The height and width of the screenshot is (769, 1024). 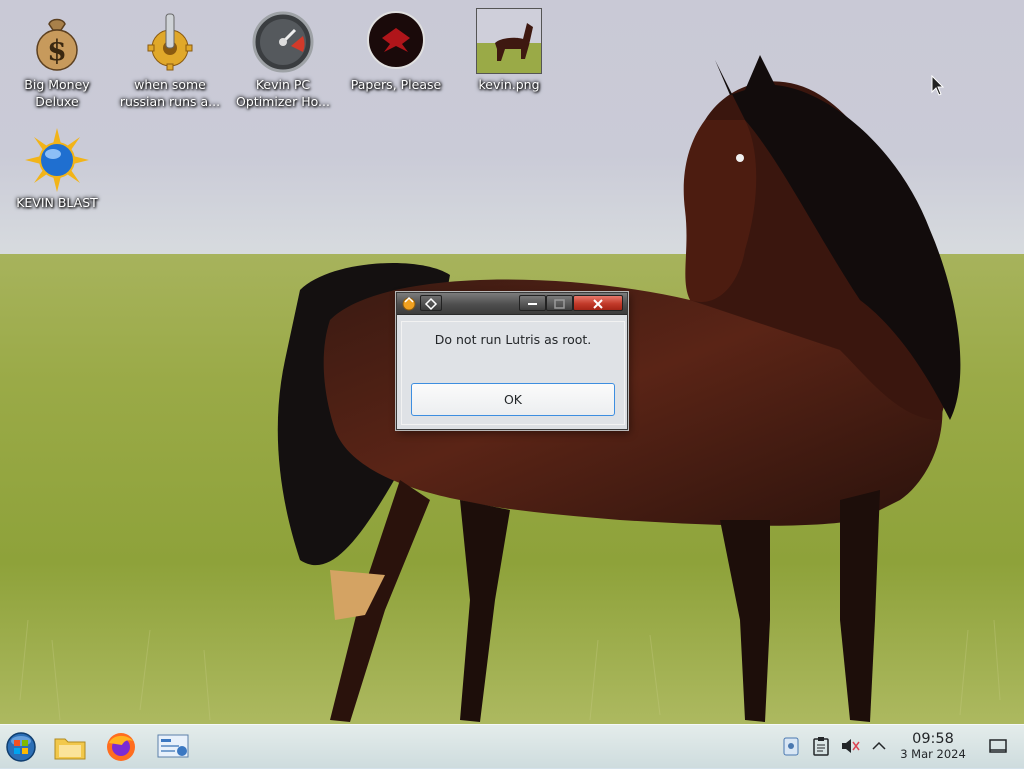 What do you see at coordinates (791, 746) in the screenshot?
I see `notifications-icon` at bounding box center [791, 746].